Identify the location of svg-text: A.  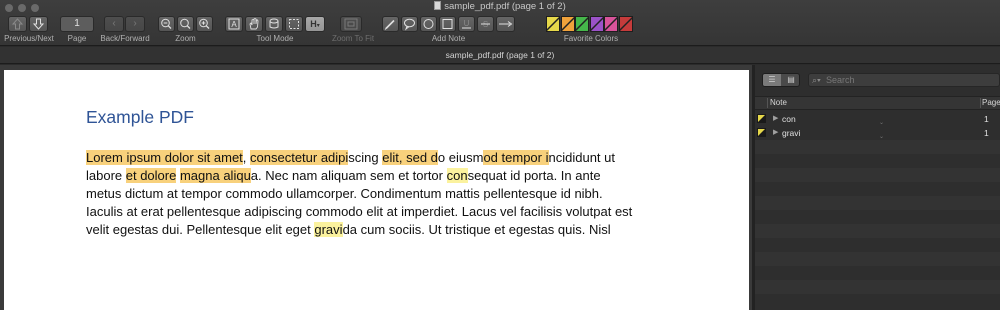
(234, 24).